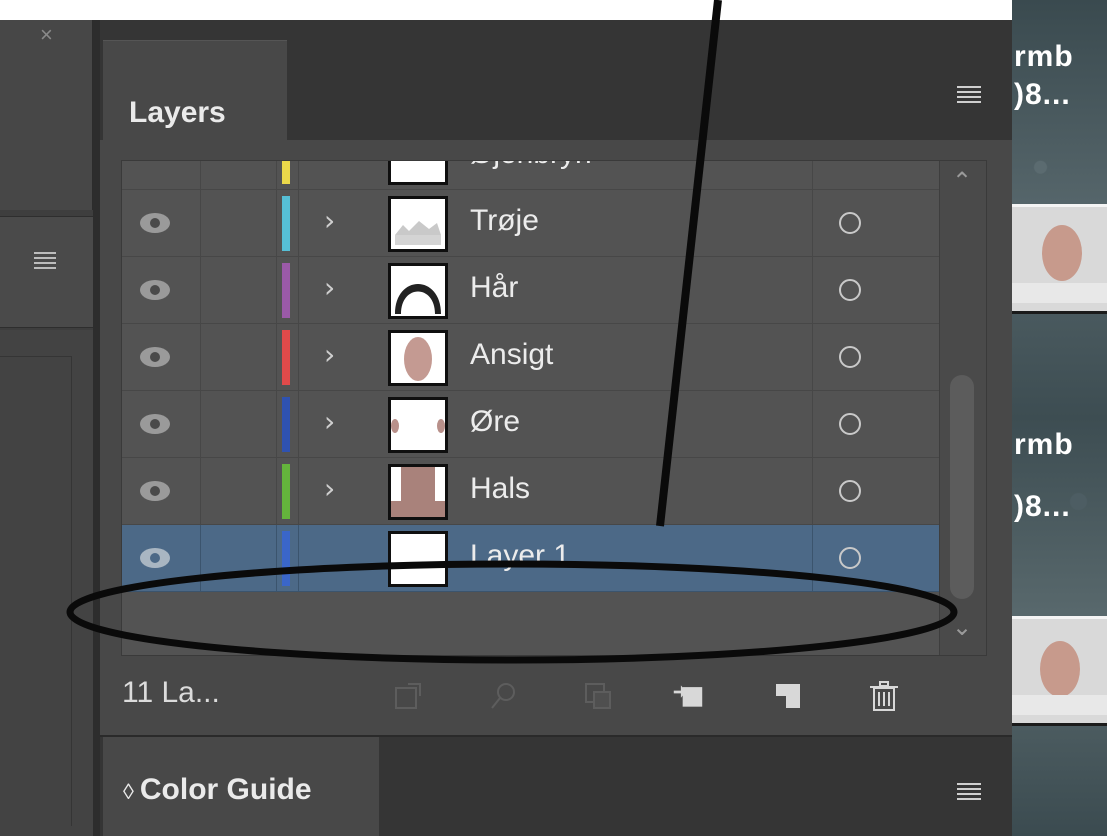  Describe the element at coordinates (494, 288) in the screenshot. I see `layer-name: Hår` at that location.